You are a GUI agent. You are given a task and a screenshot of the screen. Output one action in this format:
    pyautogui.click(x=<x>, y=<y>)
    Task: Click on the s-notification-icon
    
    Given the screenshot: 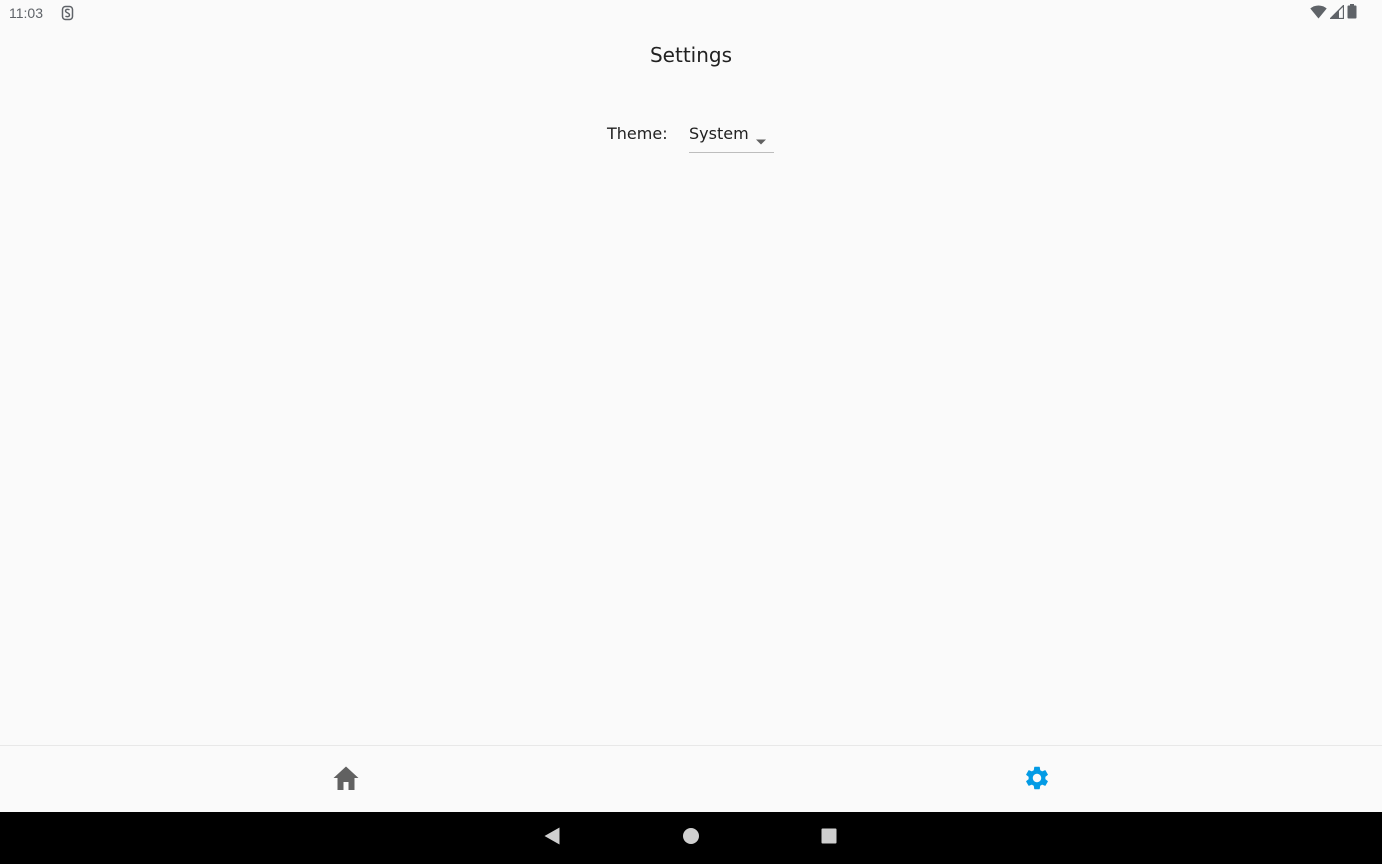 What is the action you would take?
    pyautogui.click(x=67, y=13)
    